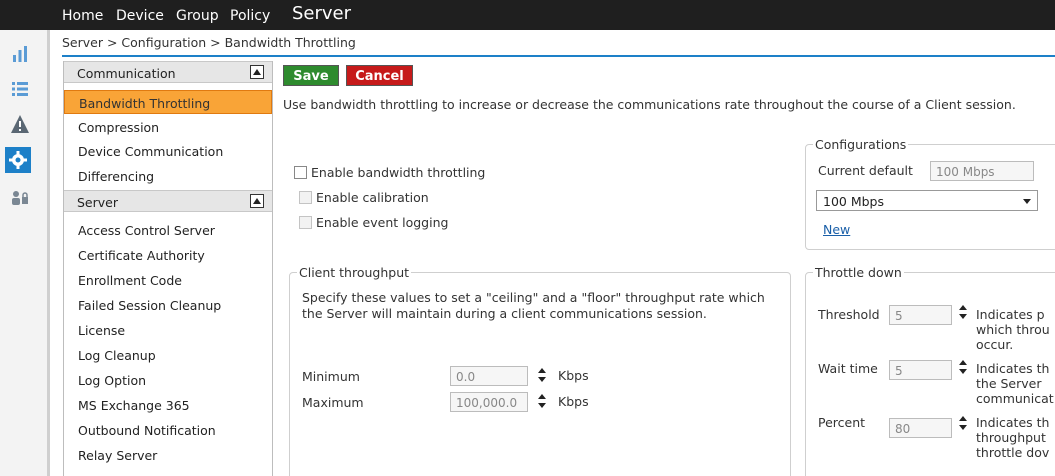 This screenshot has height=476, width=1055. Describe the element at coordinates (48, 253) in the screenshot. I see `rail-divider` at that location.